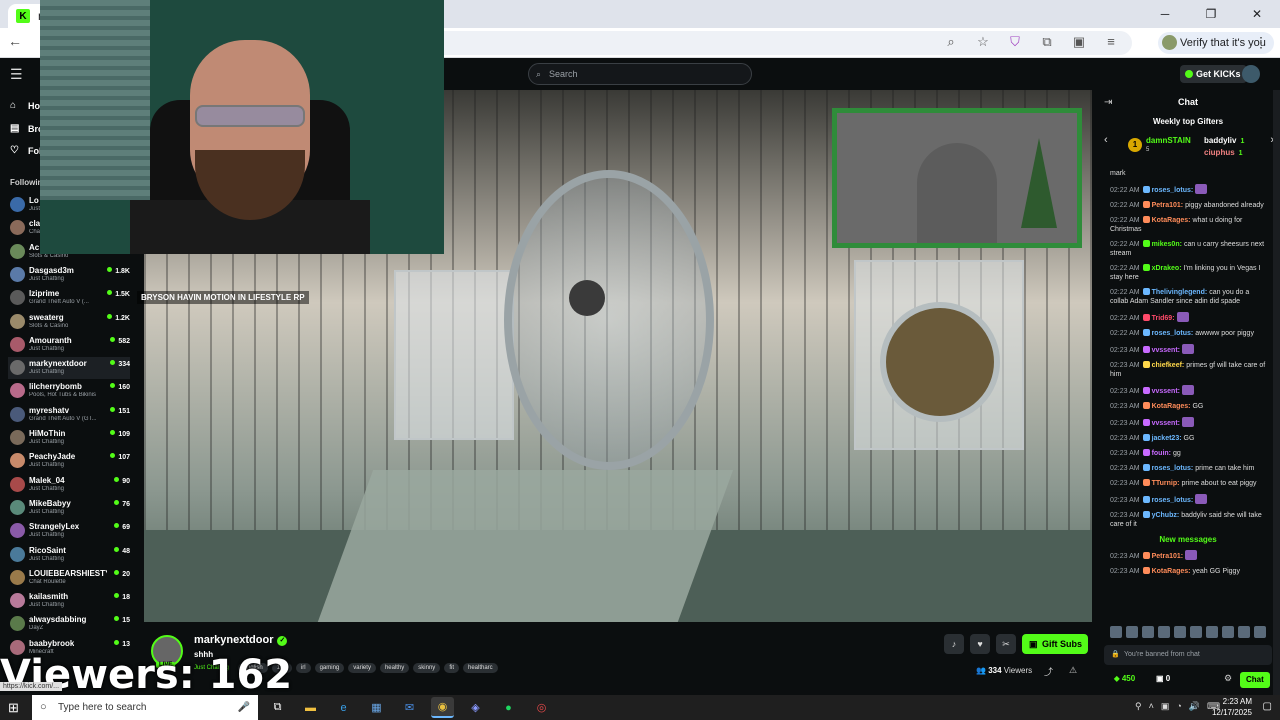  Describe the element at coordinates (1165, 706) in the screenshot. I see `security-icon: ▣` at that location.